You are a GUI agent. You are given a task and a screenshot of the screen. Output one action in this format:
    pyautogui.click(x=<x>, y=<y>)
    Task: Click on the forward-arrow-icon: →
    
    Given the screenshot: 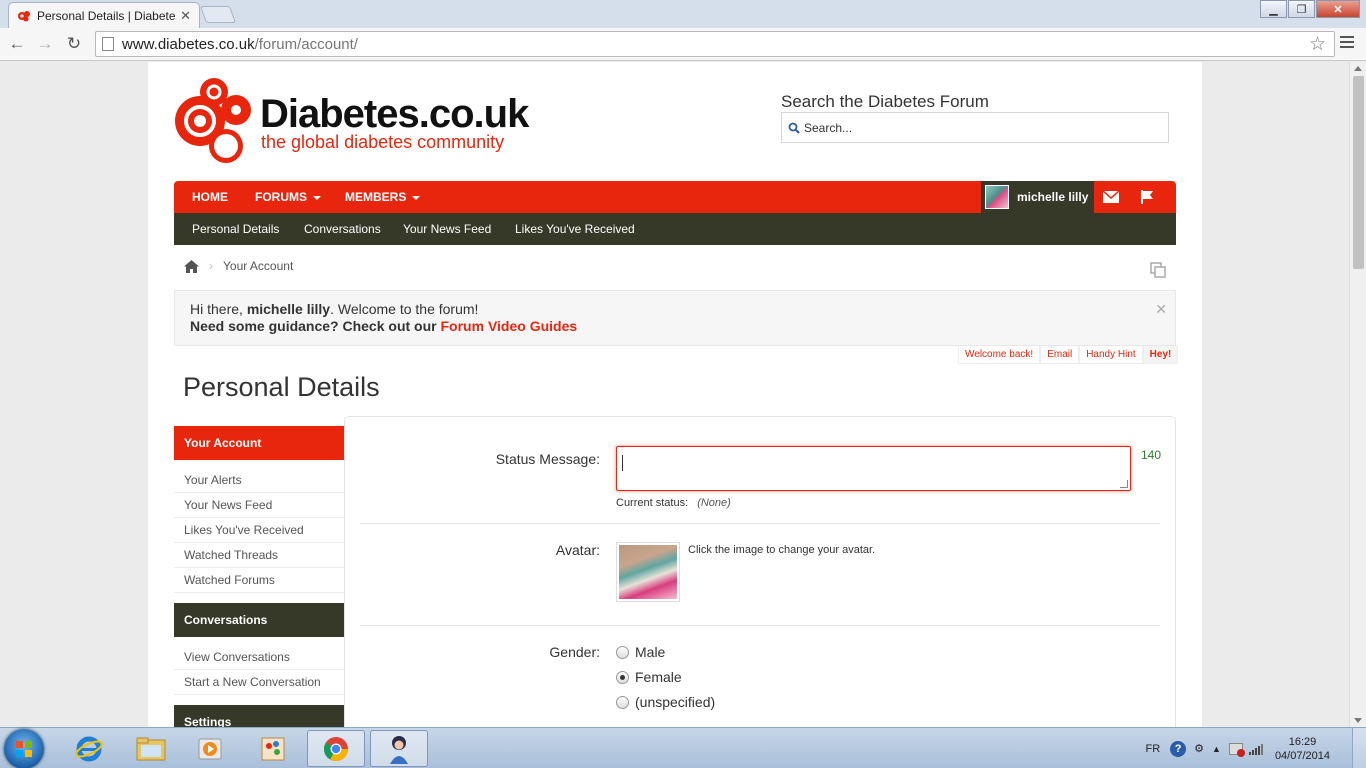 What is the action you would take?
    pyautogui.click(x=45, y=44)
    